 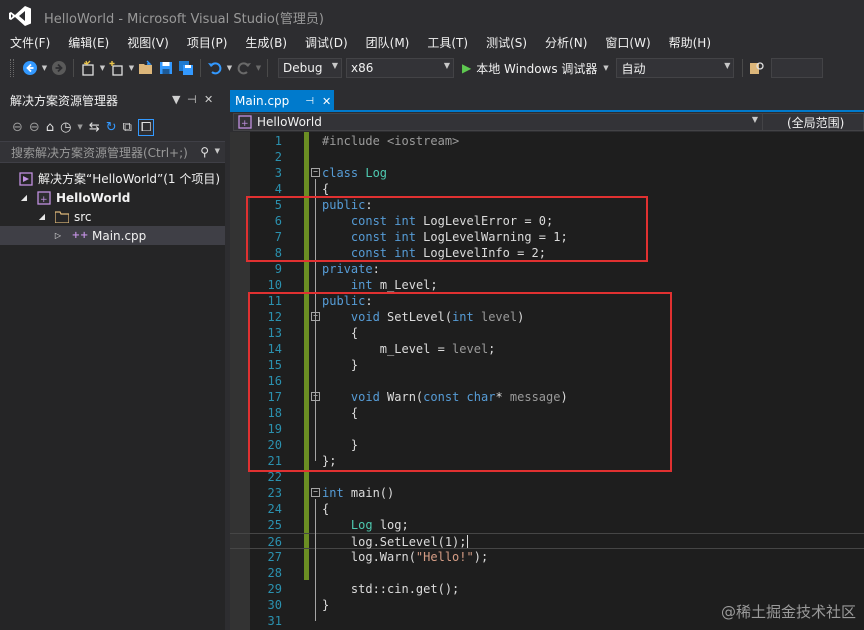 What do you see at coordinates (80, 235) in the screenshot?
I see `cpp-file-icon: ++` at bounding box center [80, 235].